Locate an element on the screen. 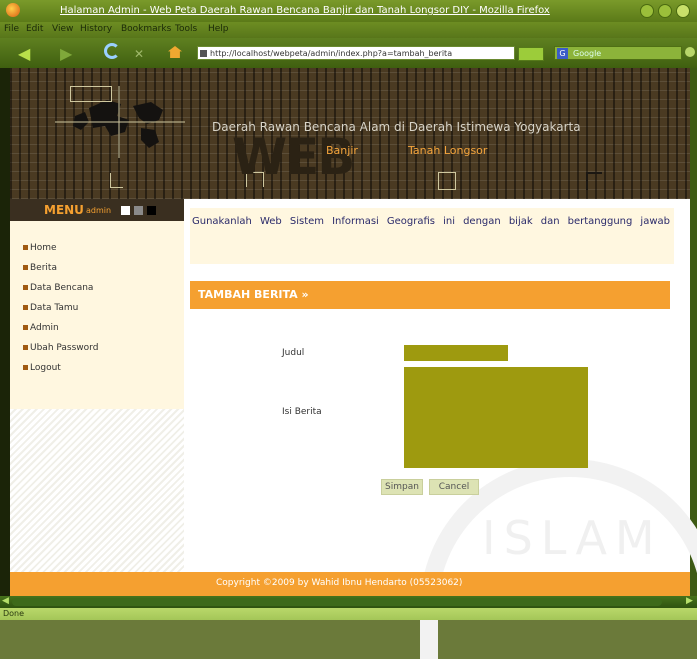  sidebar-item-logout: Logout is located at coordinates (42, 368).